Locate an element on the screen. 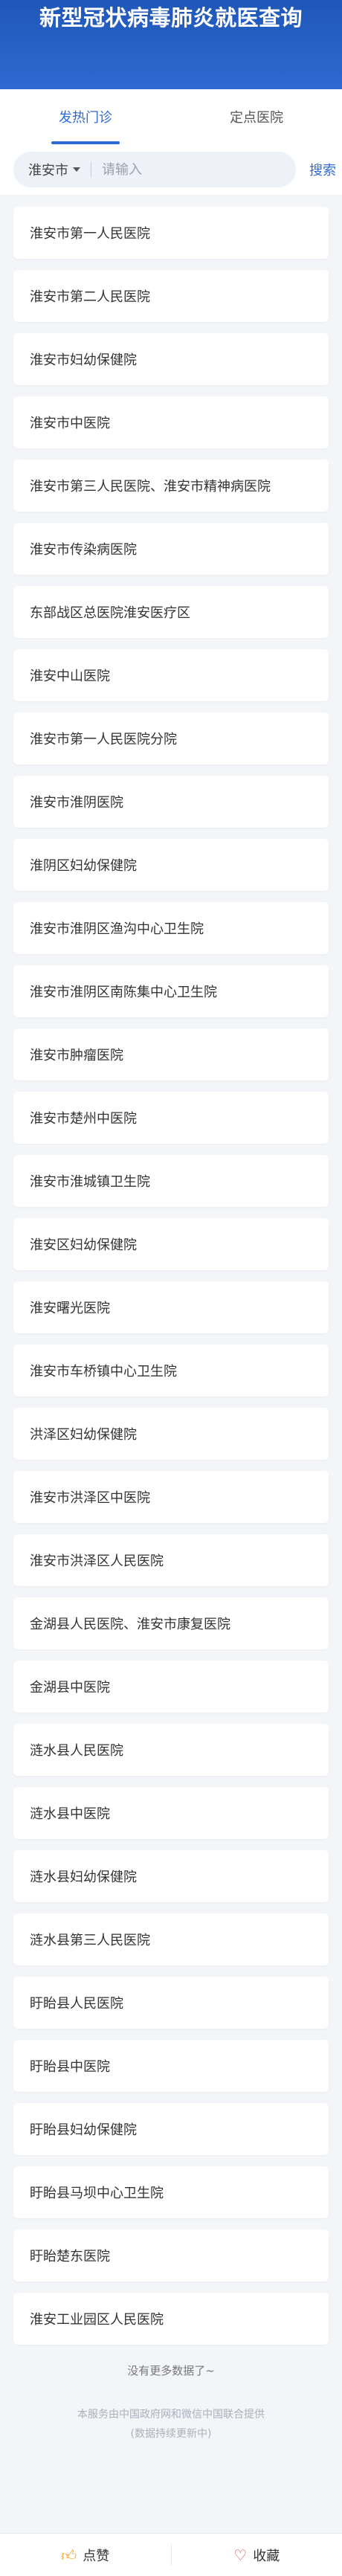 This screenshot has width=342, height=2576. hospital-list-item: 淮安曙光医院 is located at coordinates (171, 1307).